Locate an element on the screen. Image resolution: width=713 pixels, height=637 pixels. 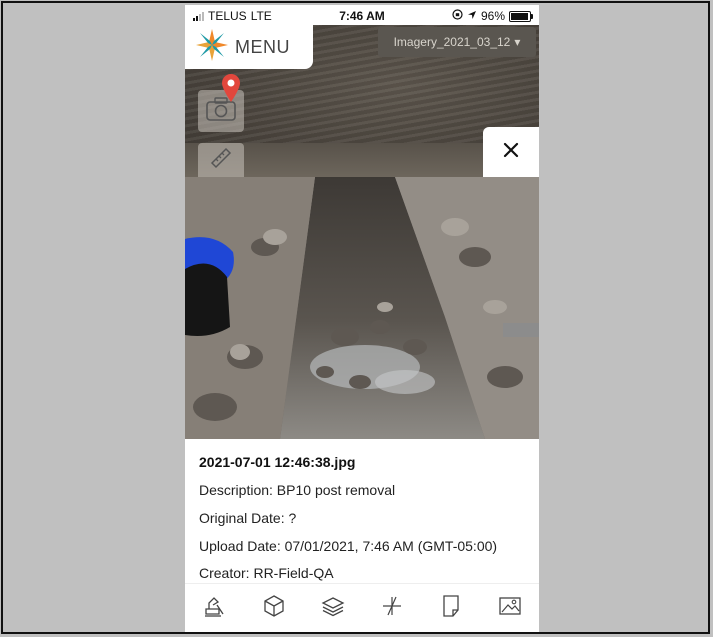
document-icon is located at coordinates (451, 608).